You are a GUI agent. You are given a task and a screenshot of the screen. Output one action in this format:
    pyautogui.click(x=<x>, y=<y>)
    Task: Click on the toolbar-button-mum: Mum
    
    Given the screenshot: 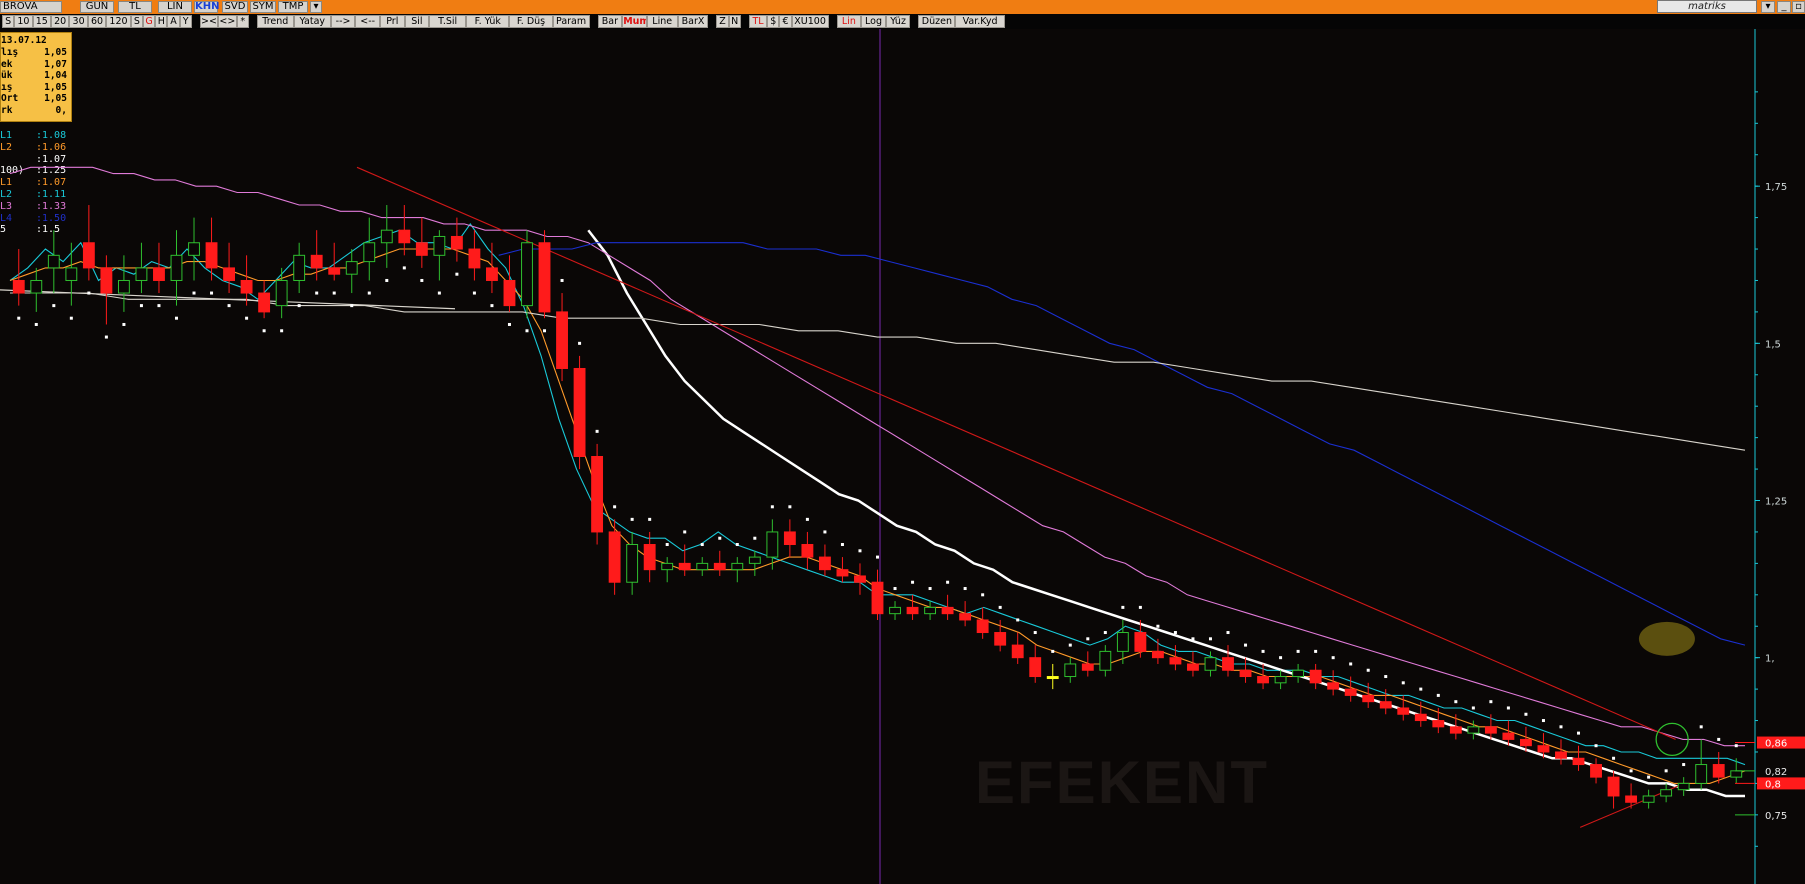 What is the action you would take?
    pyautogui.click(x=634, y=21)
    